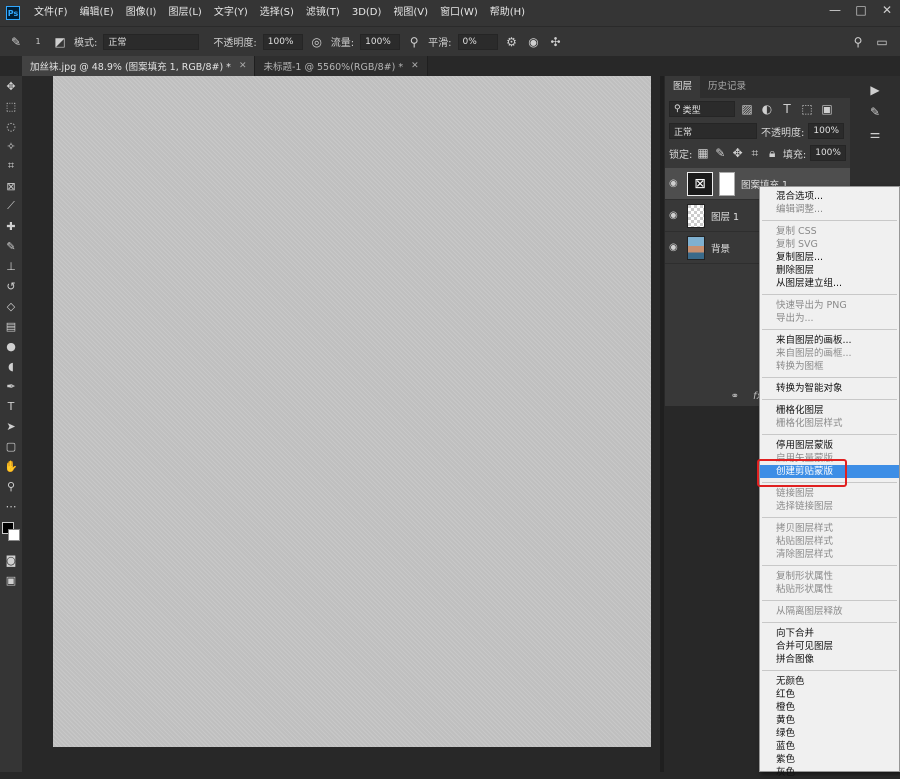  I want to click on properties-panel-icon: ⚌, so click(875, 134).